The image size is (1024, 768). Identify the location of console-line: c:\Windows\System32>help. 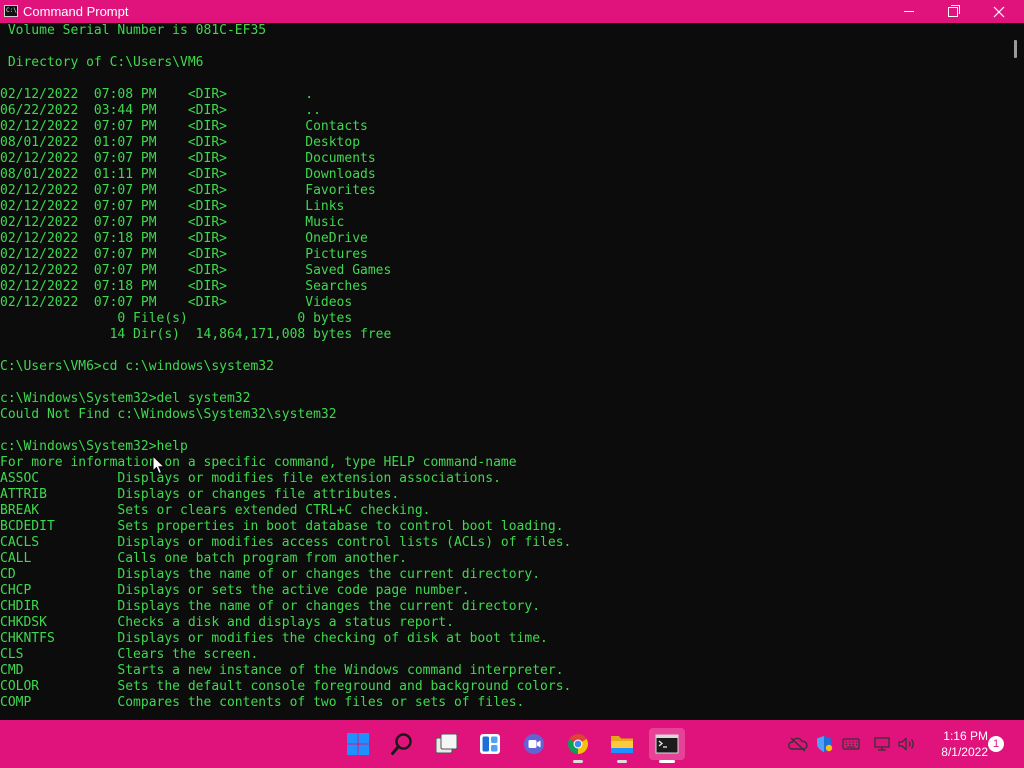
(94, 446).